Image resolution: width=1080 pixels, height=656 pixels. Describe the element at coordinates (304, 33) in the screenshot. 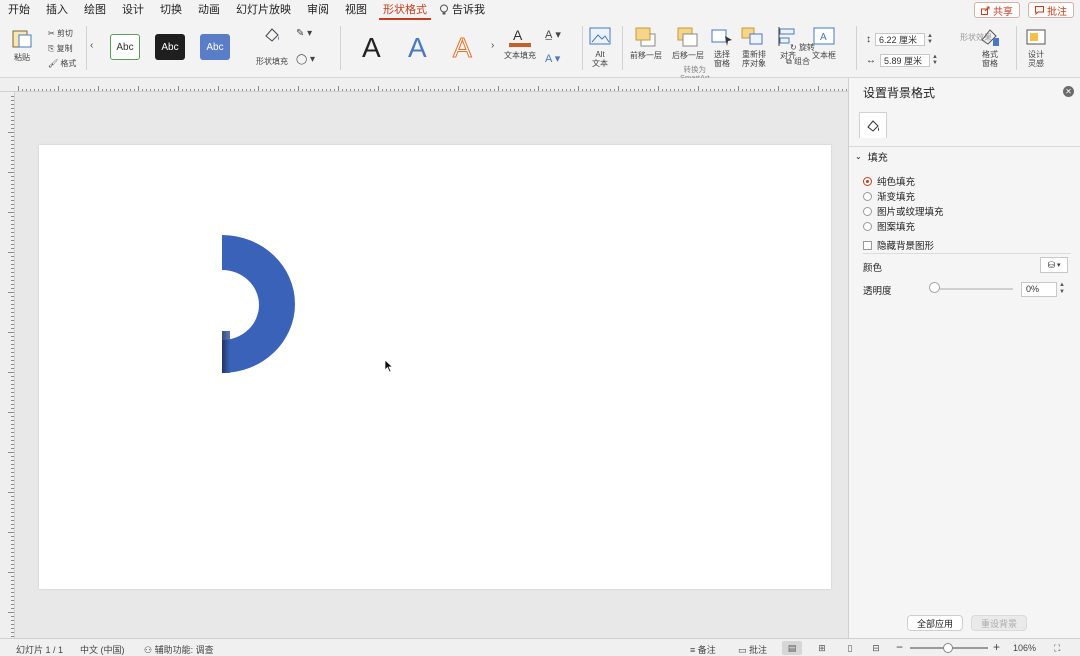

I see `shape-outline-button: ✎ ▾` at that location.